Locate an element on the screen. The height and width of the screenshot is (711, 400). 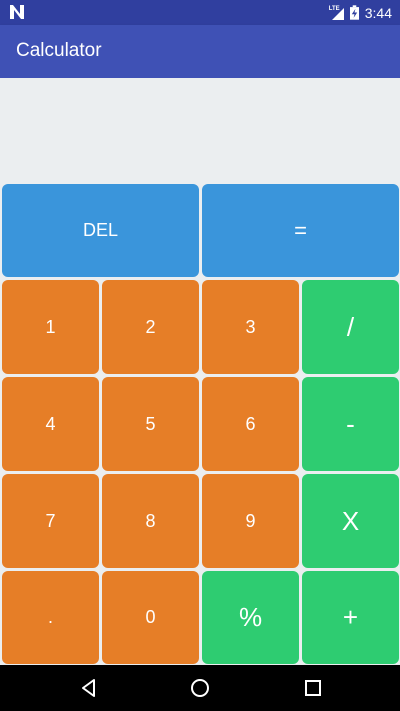
digit-8-button: 8 is located at coordinates (150, 521).